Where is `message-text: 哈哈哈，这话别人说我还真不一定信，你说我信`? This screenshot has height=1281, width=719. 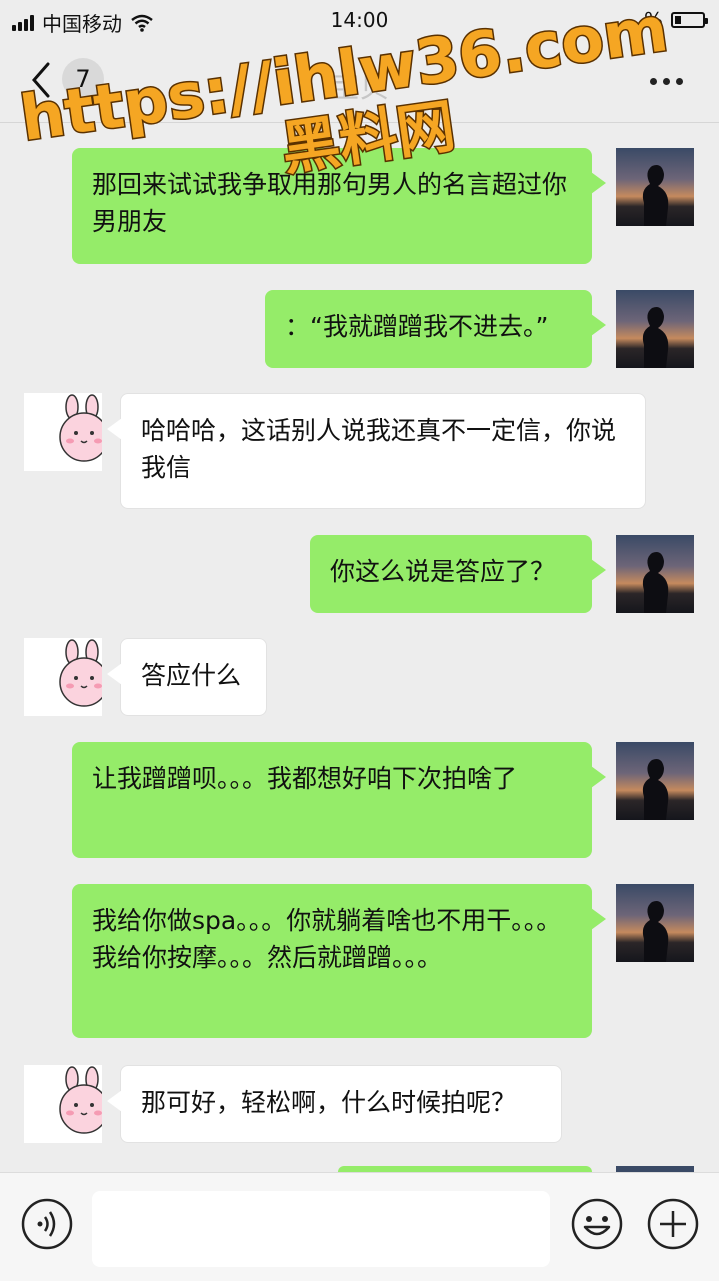
message-text: 哈哈哈，这话别人说我还真不一定信，你说我信 is located at coordinates (379, 449).